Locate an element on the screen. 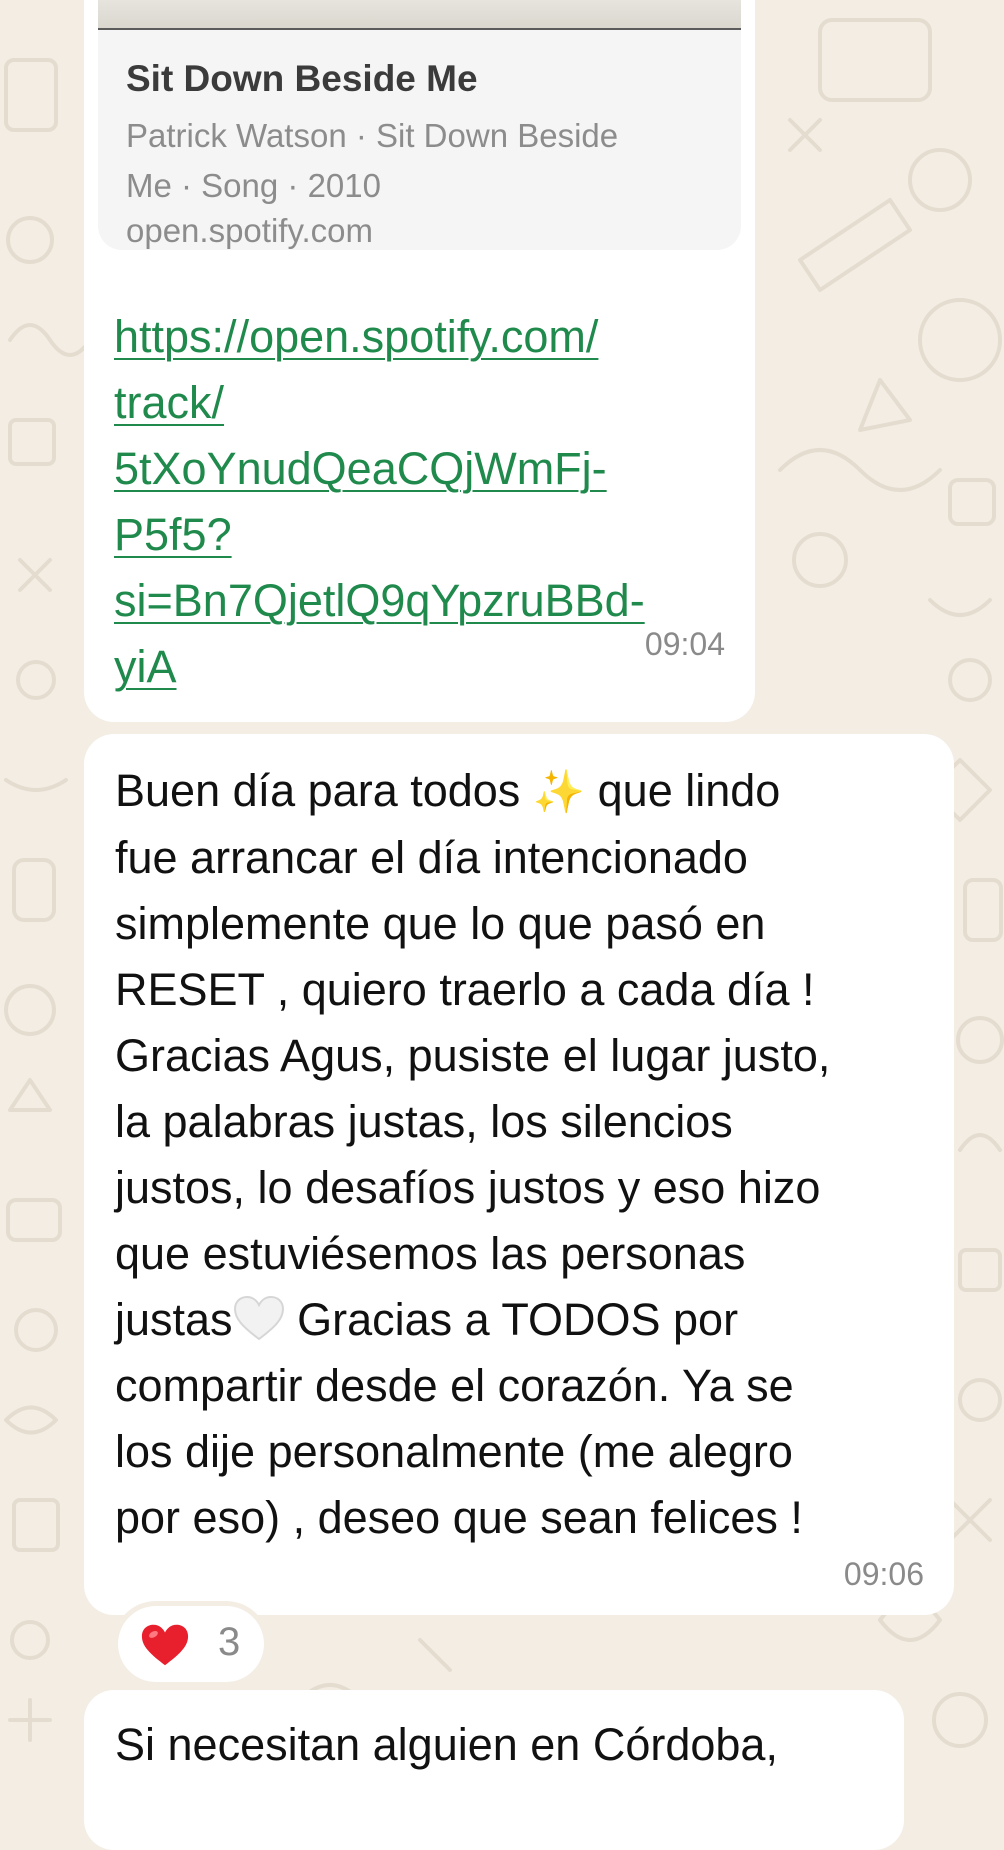  message-line: justos, lo desafíos justos y eso hizo is located at coordinates (468, 1187).